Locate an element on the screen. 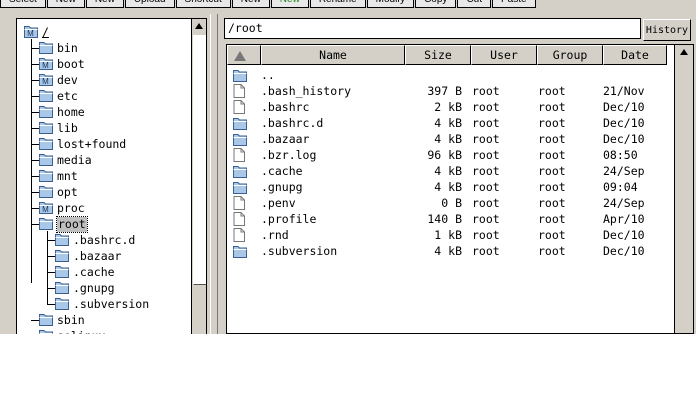 Image resolution: width=696 pixels, height=403 pixels. file-list-scrollbar is located at coordinates (683, 189).